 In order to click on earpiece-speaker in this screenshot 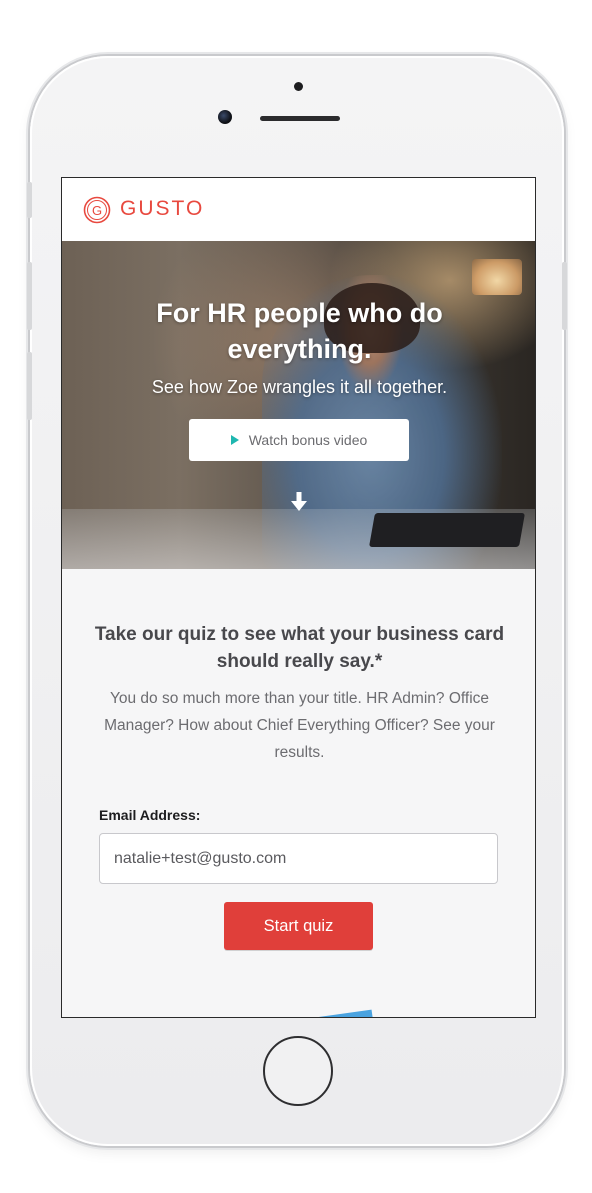, I will do `click(300, 118)`.